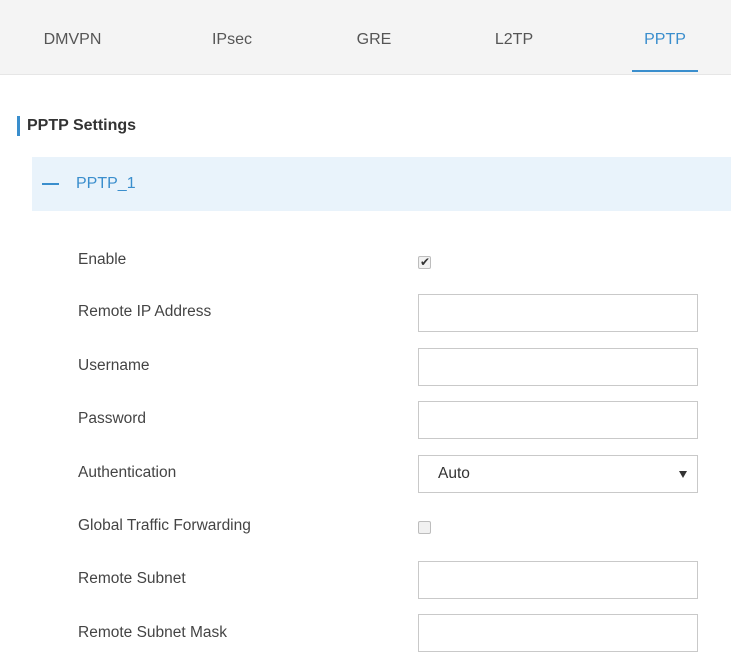 The image size is (731, 658). What do you see at coordinates (558, 313) in the screenshot?
I see `remote-ip-input` at bounding box center [558, 313].